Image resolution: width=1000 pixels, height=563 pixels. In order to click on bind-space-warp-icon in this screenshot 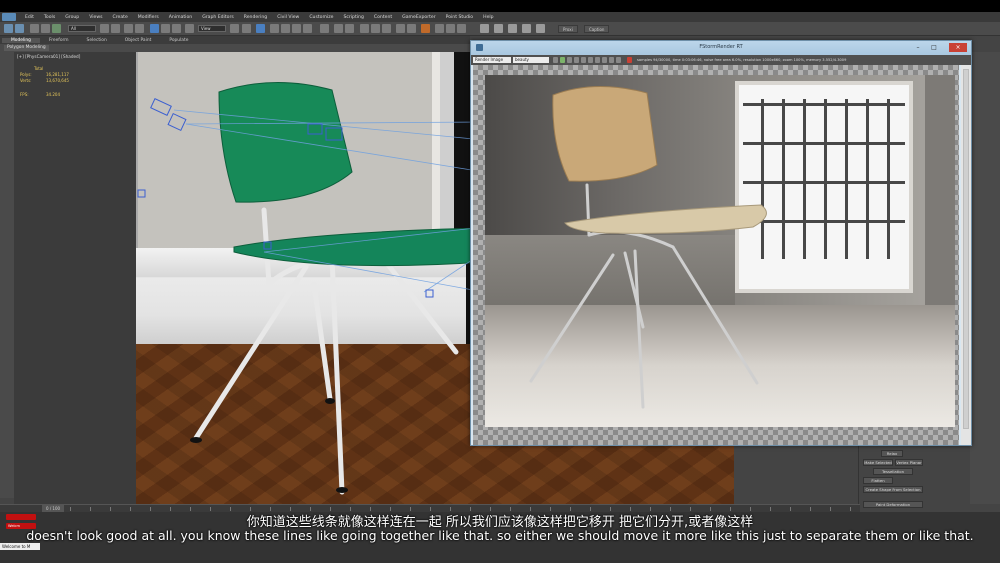, I will do `click(56, 28)`.